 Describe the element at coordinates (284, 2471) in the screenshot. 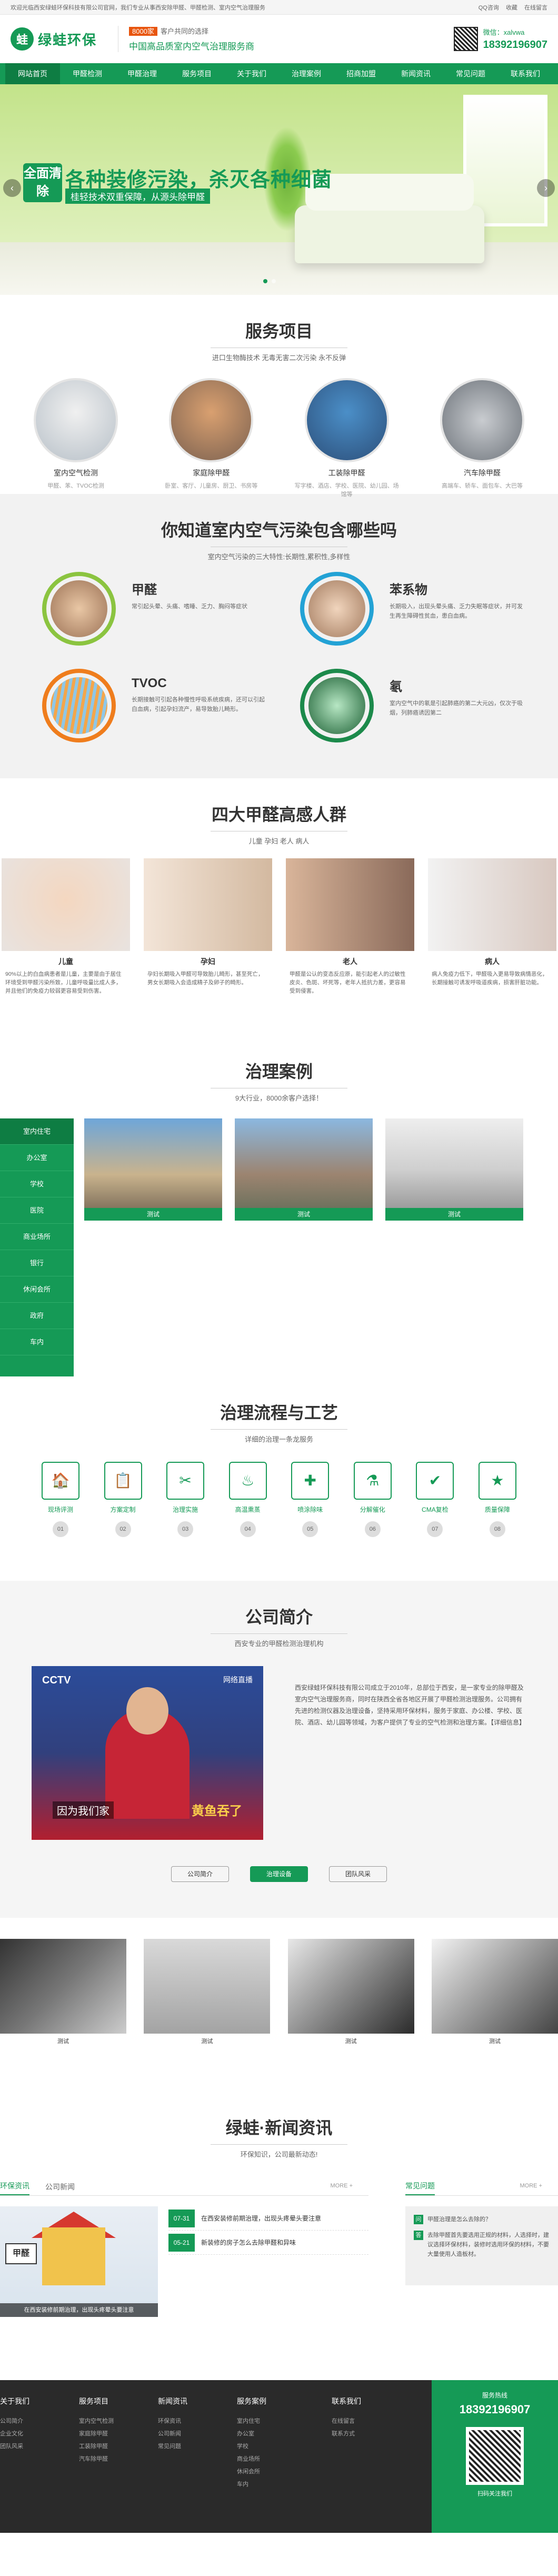

I see `footer-link: 休闲会所` at that location.